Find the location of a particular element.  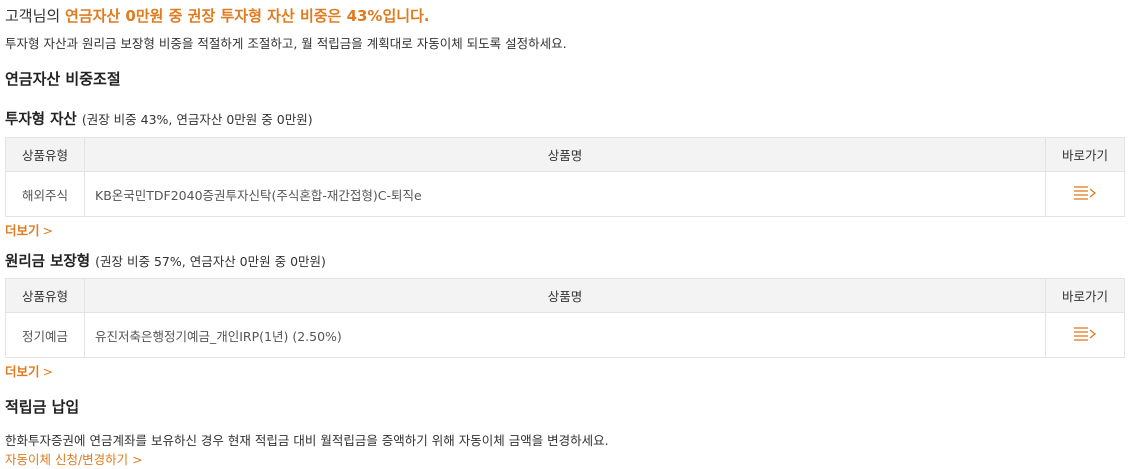

rebalance-title: 연금자산 비중조절 is located at coordinates (63, 79).